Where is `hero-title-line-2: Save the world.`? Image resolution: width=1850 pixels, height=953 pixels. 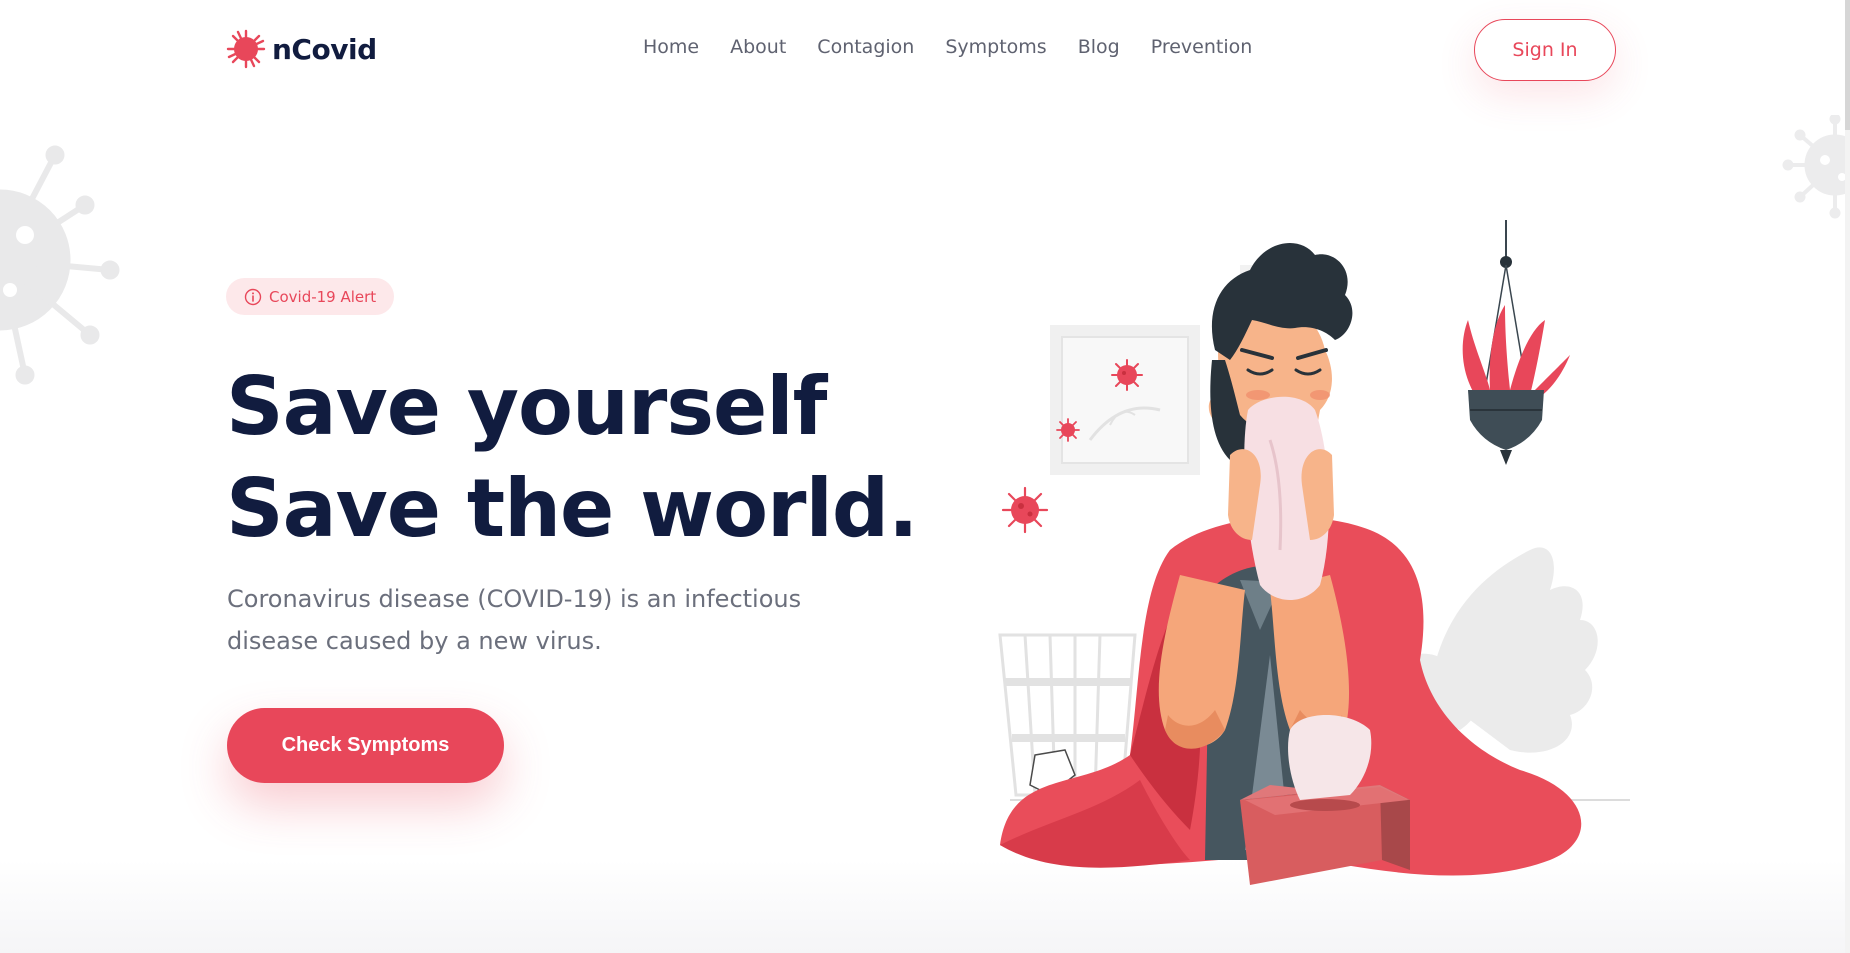 hero-title-line-2: Save the world. is located at coordinates (572, 508).